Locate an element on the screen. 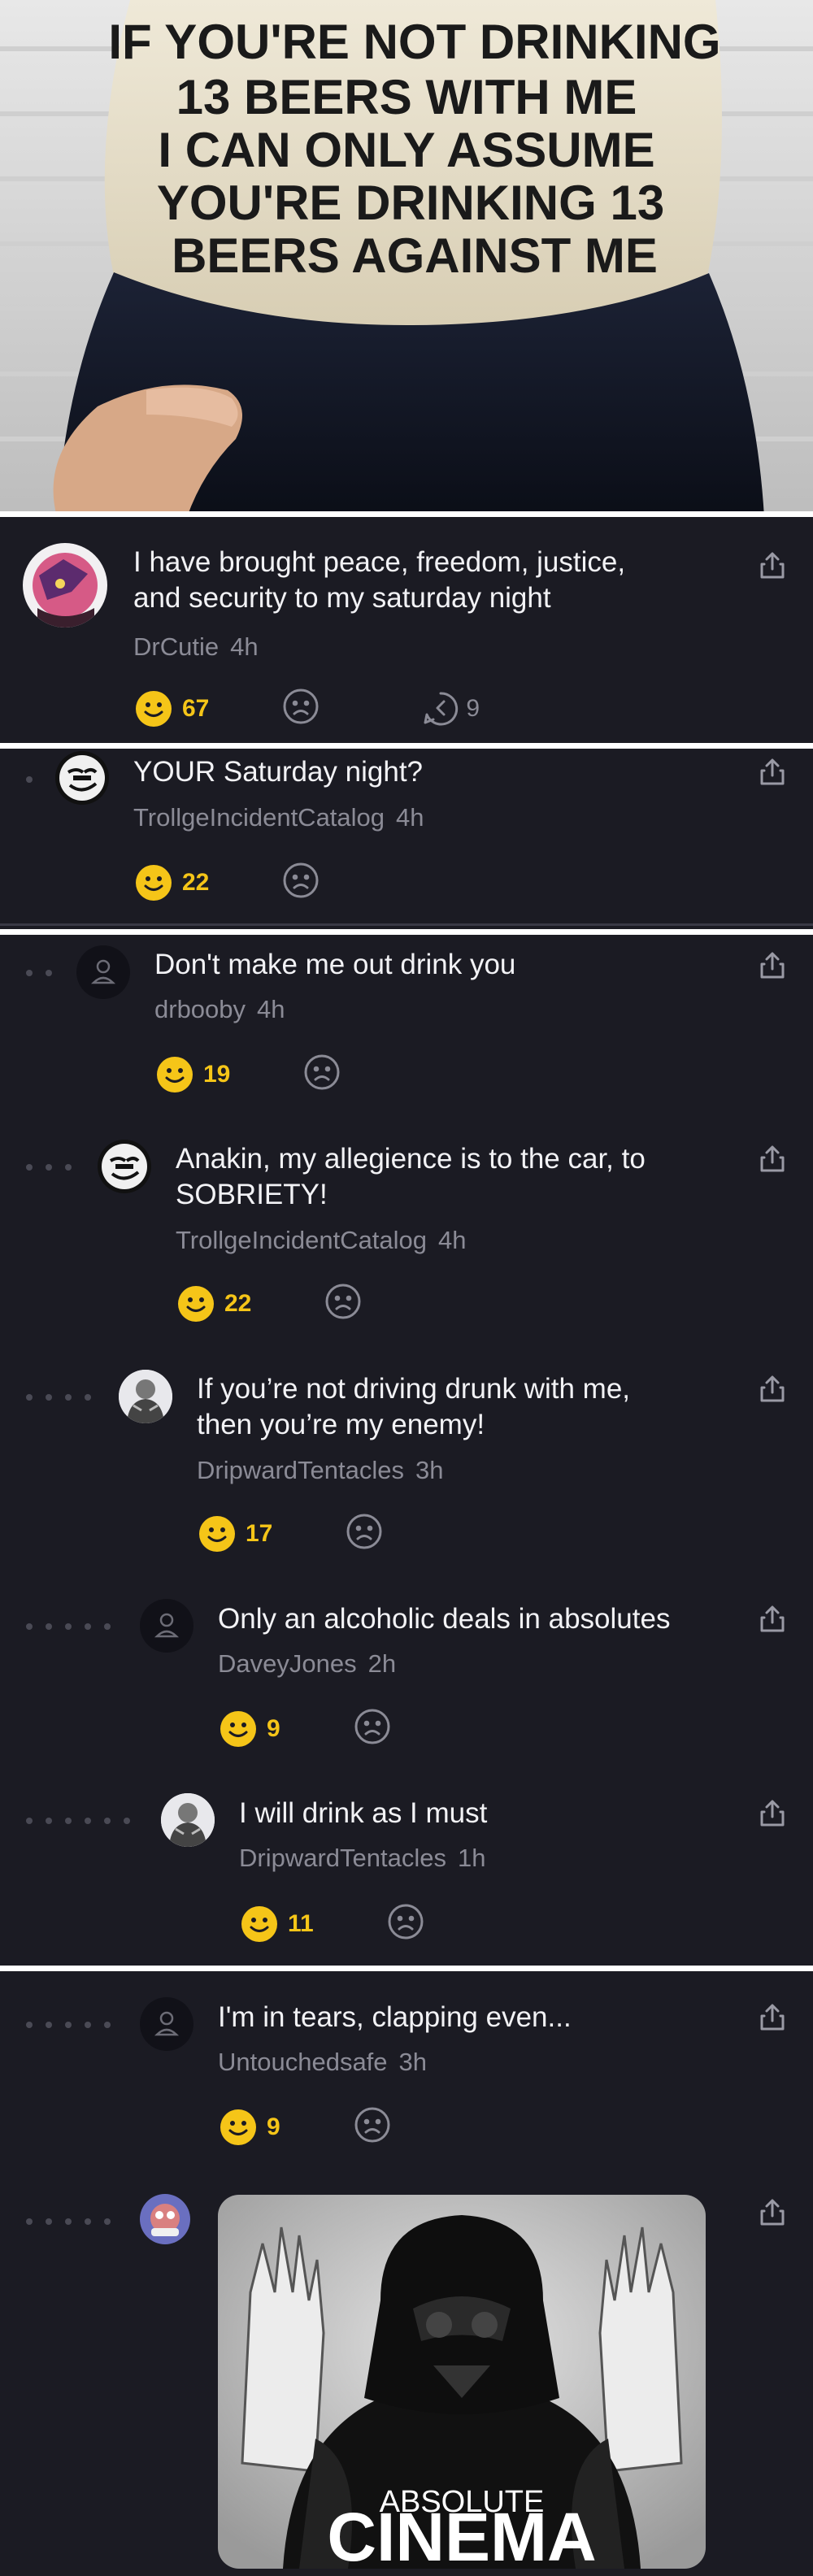 The width and height of the screenshot is (813, 2576). hat-line-1: IF YOU'RE NOT DRINKING is located at coordinates (414, 42).